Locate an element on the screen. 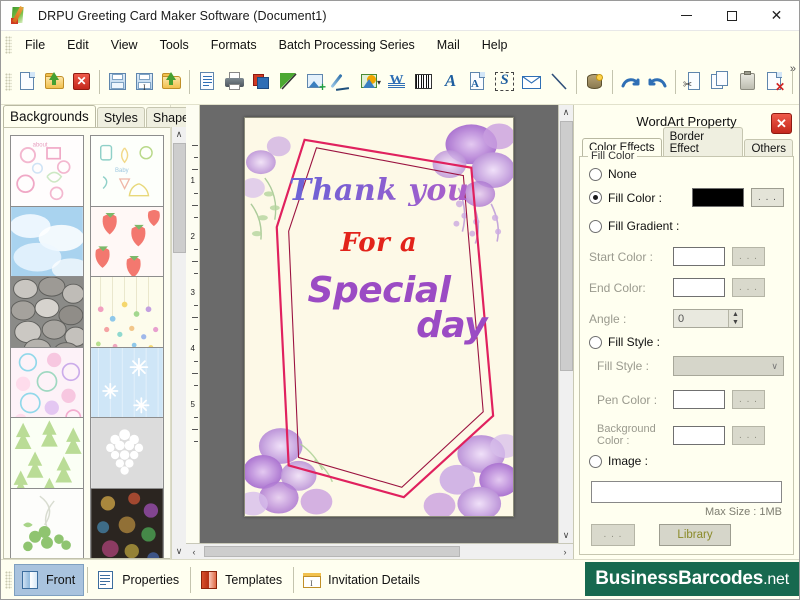  save-as-icon: I is located at coordinates (144, 82).